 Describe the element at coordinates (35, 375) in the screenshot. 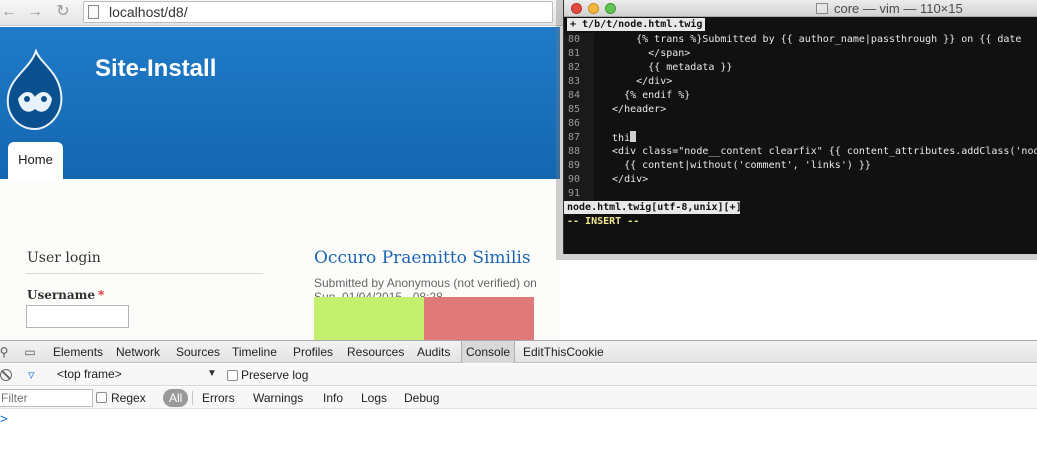

I see `filter-icon: ▿` at that location.